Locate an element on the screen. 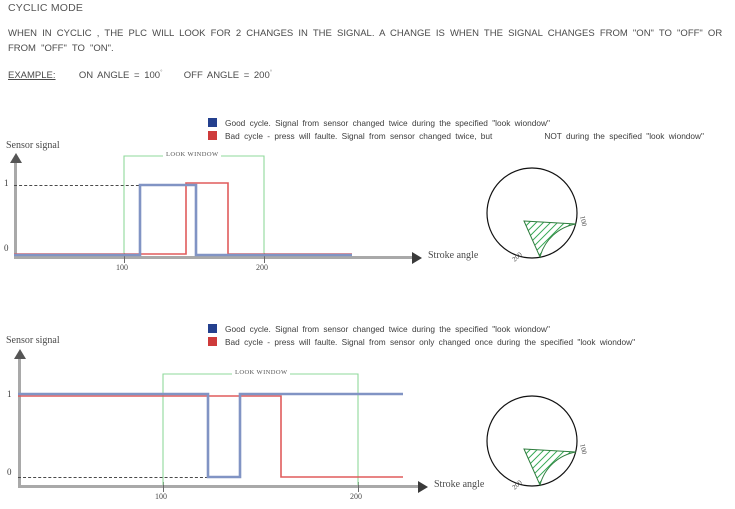 The height and width of the screenshot is (509, 735). chart-2-signal-red is located at coordinates (210, 436).